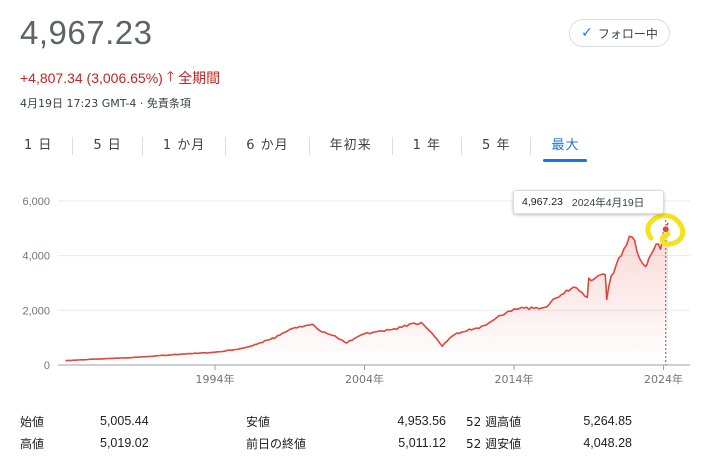 The image size is (719, 456). What do you see at coordinates (124, 421) in the screenshot?
I see `stat-value: 5,005.44` at bounding box center [124, 421].